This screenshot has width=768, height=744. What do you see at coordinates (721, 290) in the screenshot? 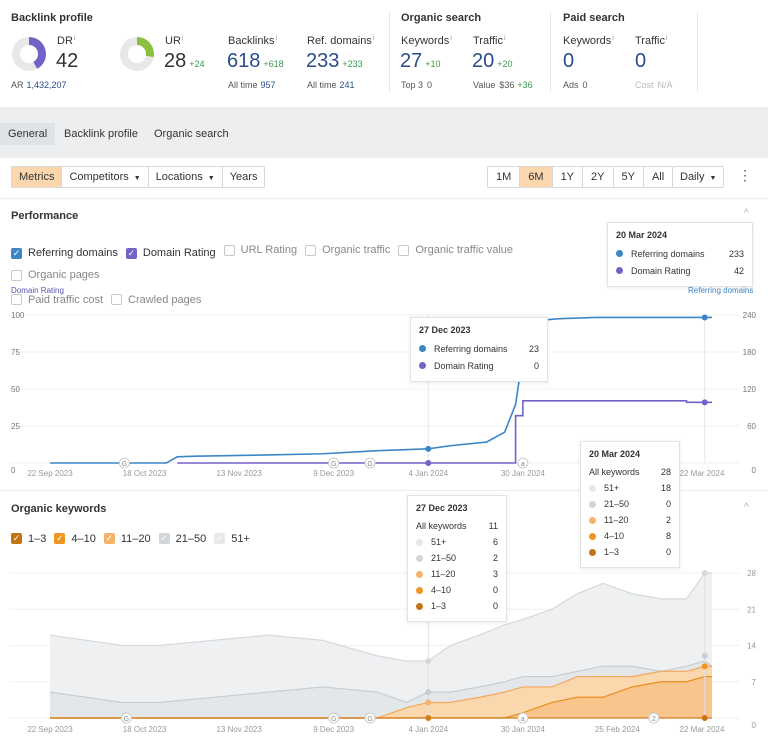
I see `right-axis-title: Referring domains` at bounding box center [721, 290].